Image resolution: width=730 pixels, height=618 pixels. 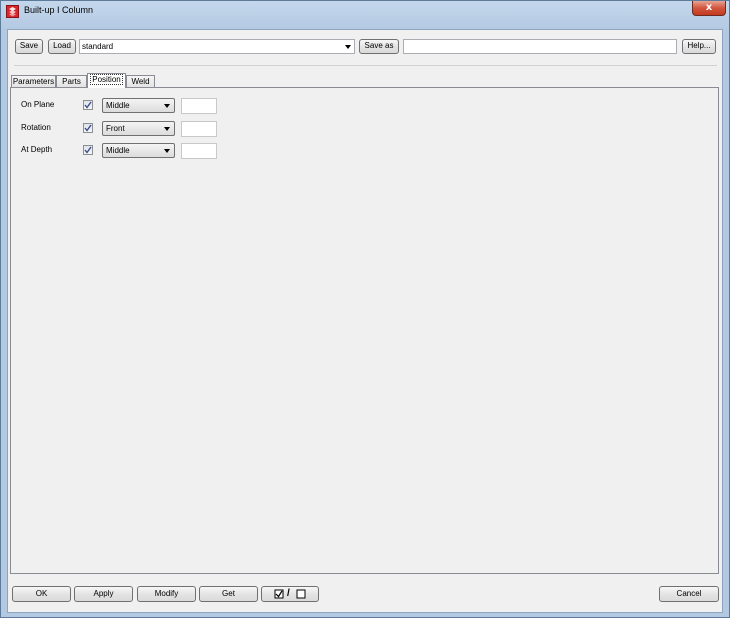 I want to click on save-as-input, so click(x=540, y=46).